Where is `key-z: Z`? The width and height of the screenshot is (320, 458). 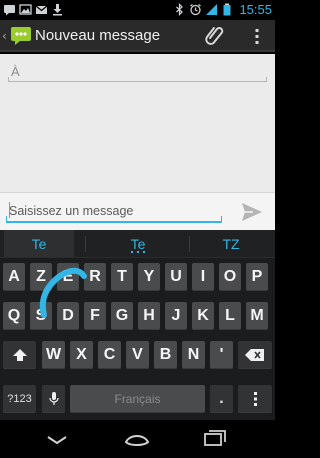
key-z: Z is located at coordinates (41, 277).